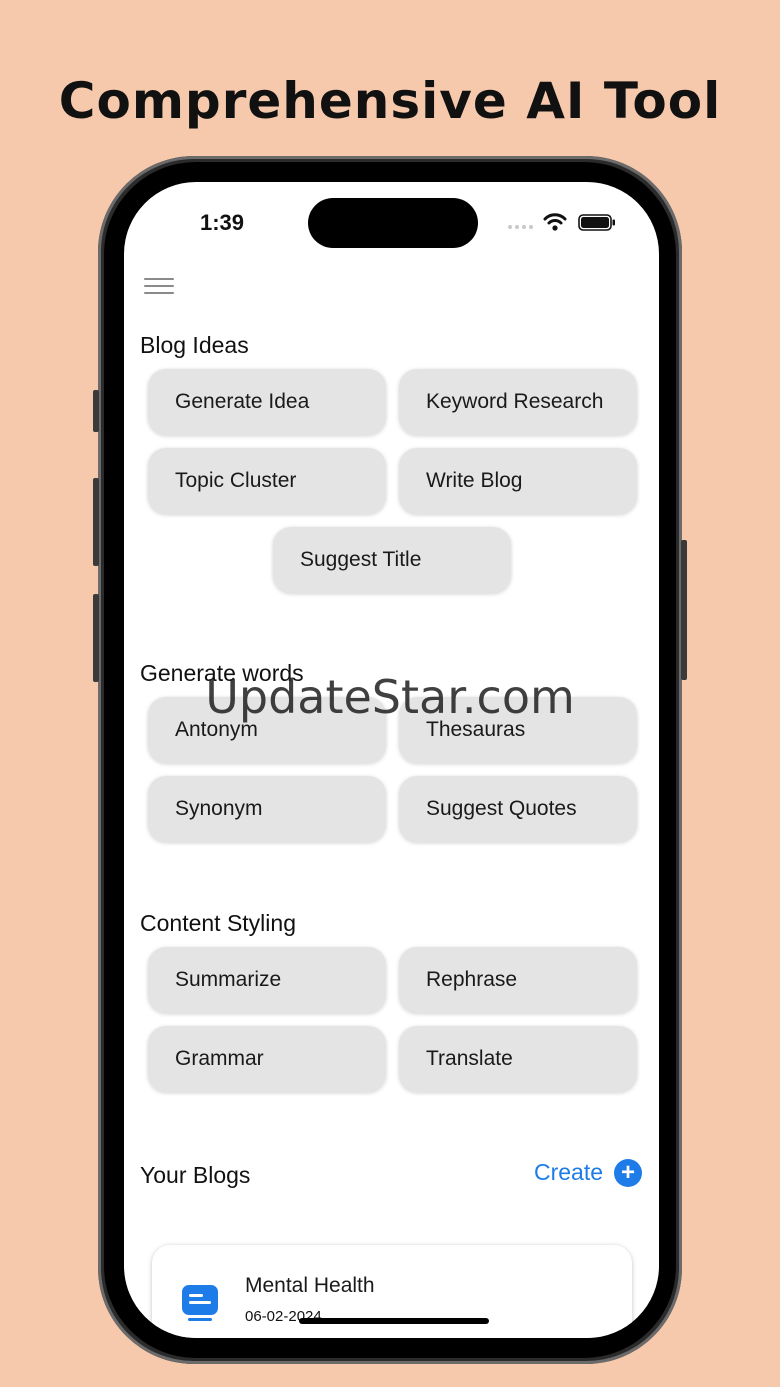 The image size is (780, 1387). Describe the element at coordinates (684, 610) in the screenshot. I see `power-button` at that location.